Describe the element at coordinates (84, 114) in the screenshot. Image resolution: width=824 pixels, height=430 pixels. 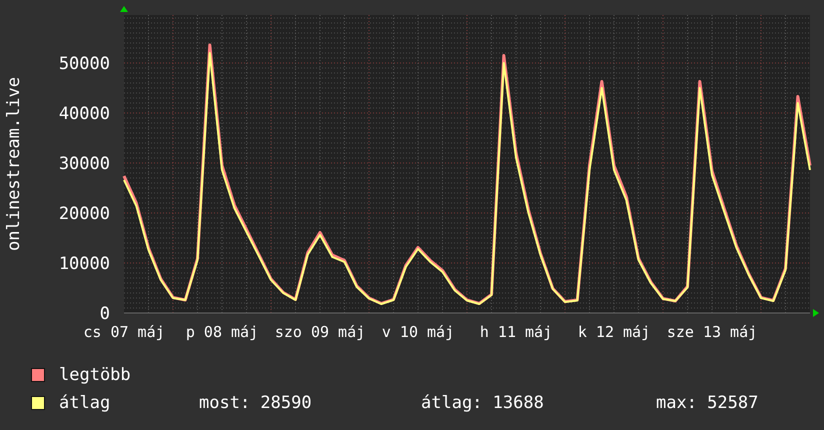
I see `y-tick-label: 40000` at that location.